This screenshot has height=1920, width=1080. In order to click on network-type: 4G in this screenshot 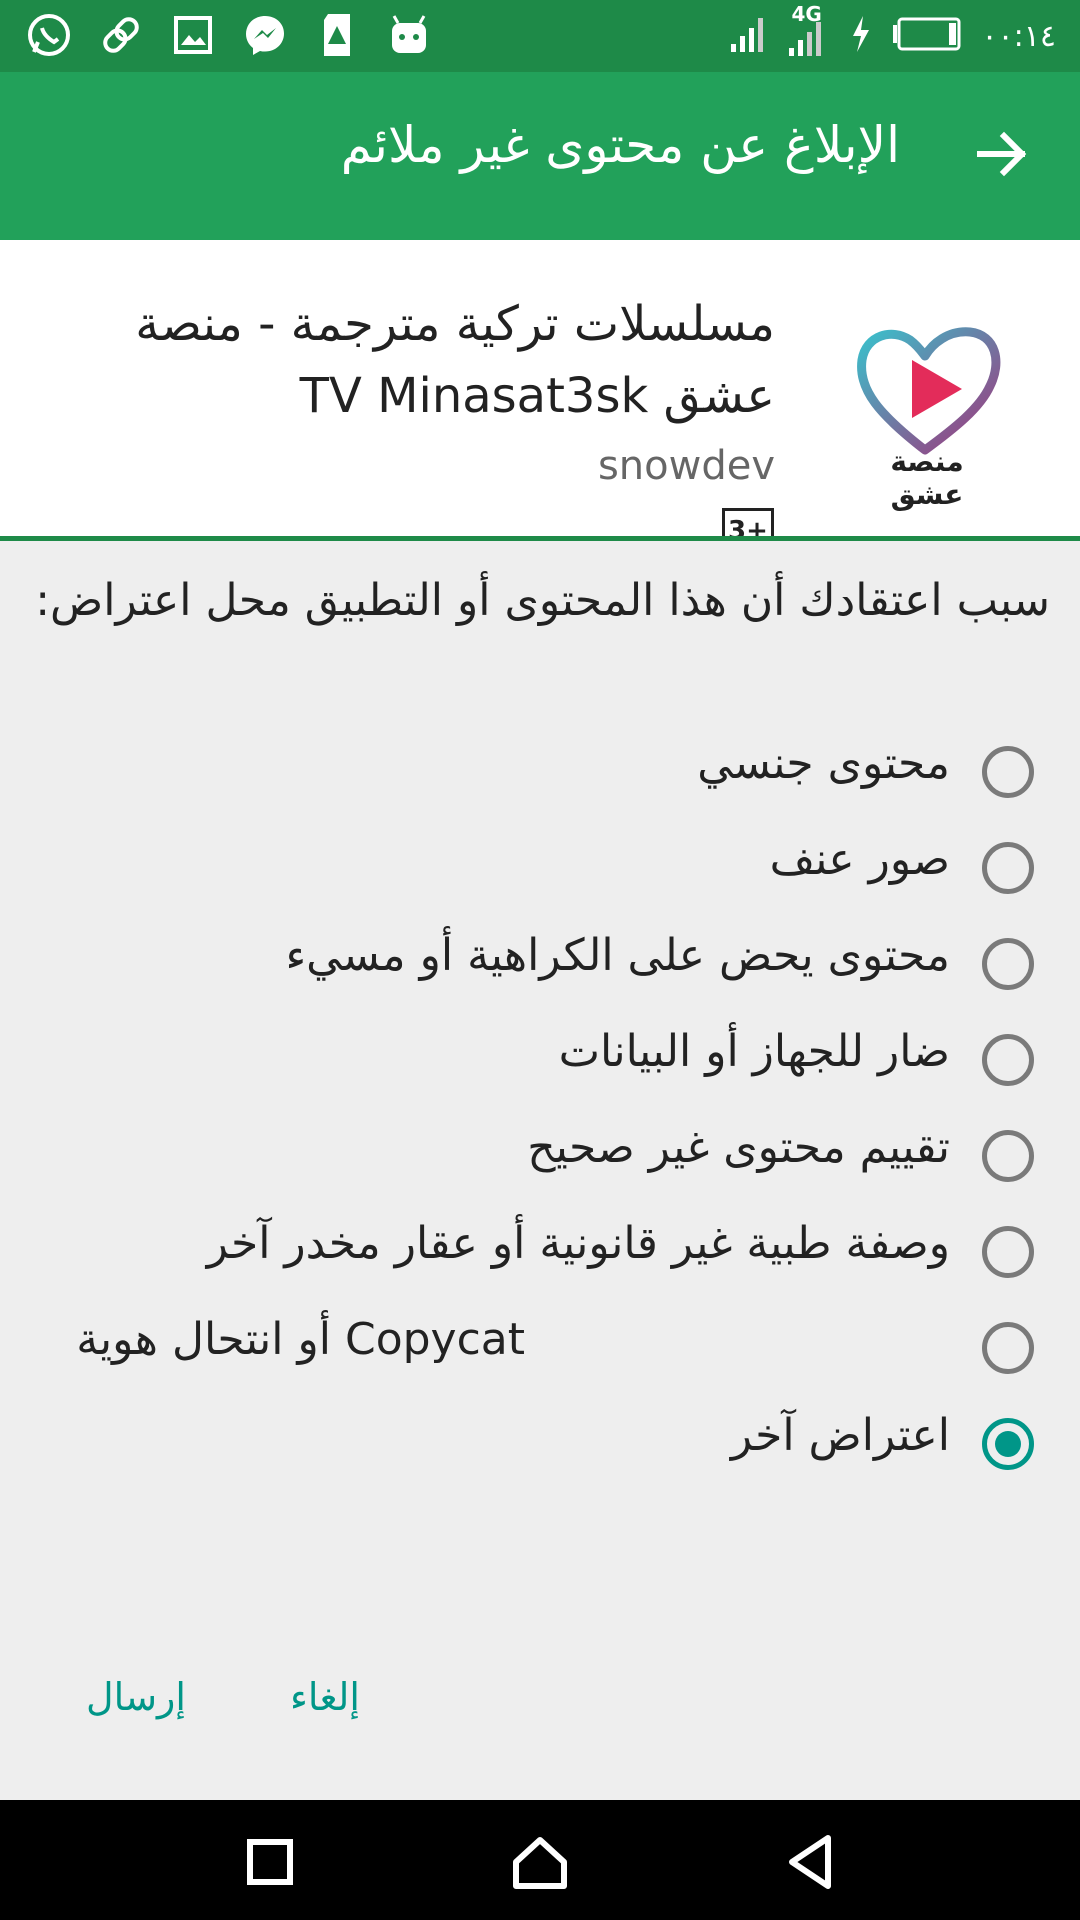, I will do `click(806, 14)`.